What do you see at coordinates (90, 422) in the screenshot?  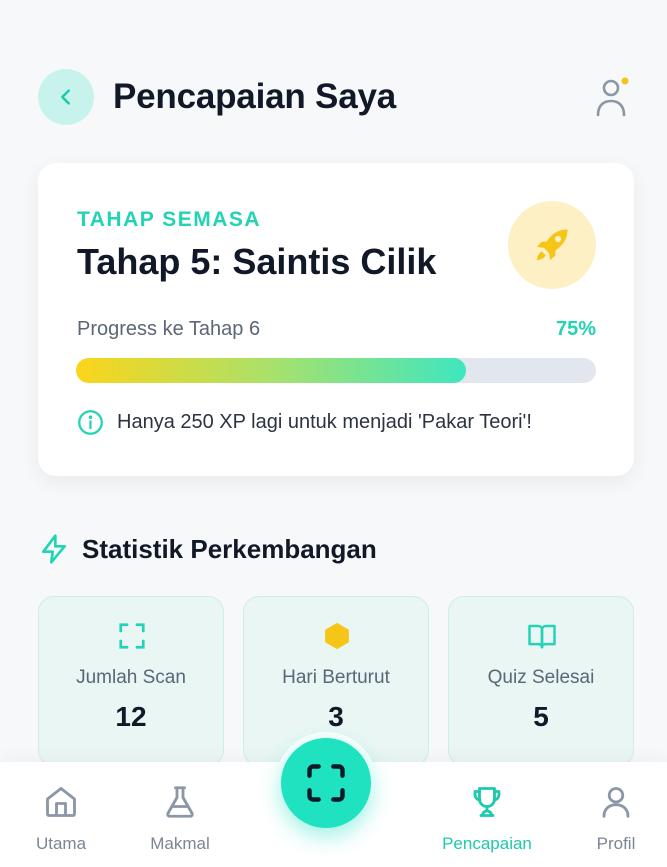 I see `info-icon` at bounding box center [90, 422].